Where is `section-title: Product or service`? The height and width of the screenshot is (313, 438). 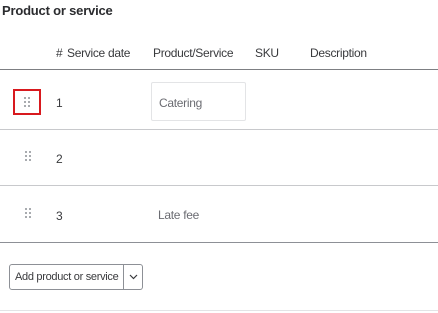 section-title: Product or service is located at coordinates (57, 10).